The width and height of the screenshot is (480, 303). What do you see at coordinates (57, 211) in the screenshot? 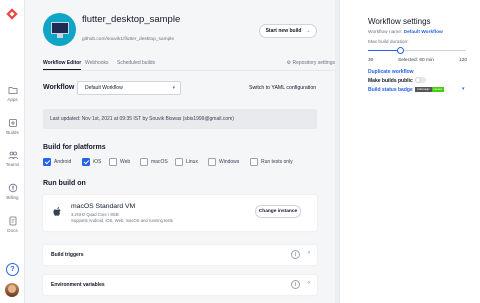
I see `apple-icon` at bounding box center [57, 211].